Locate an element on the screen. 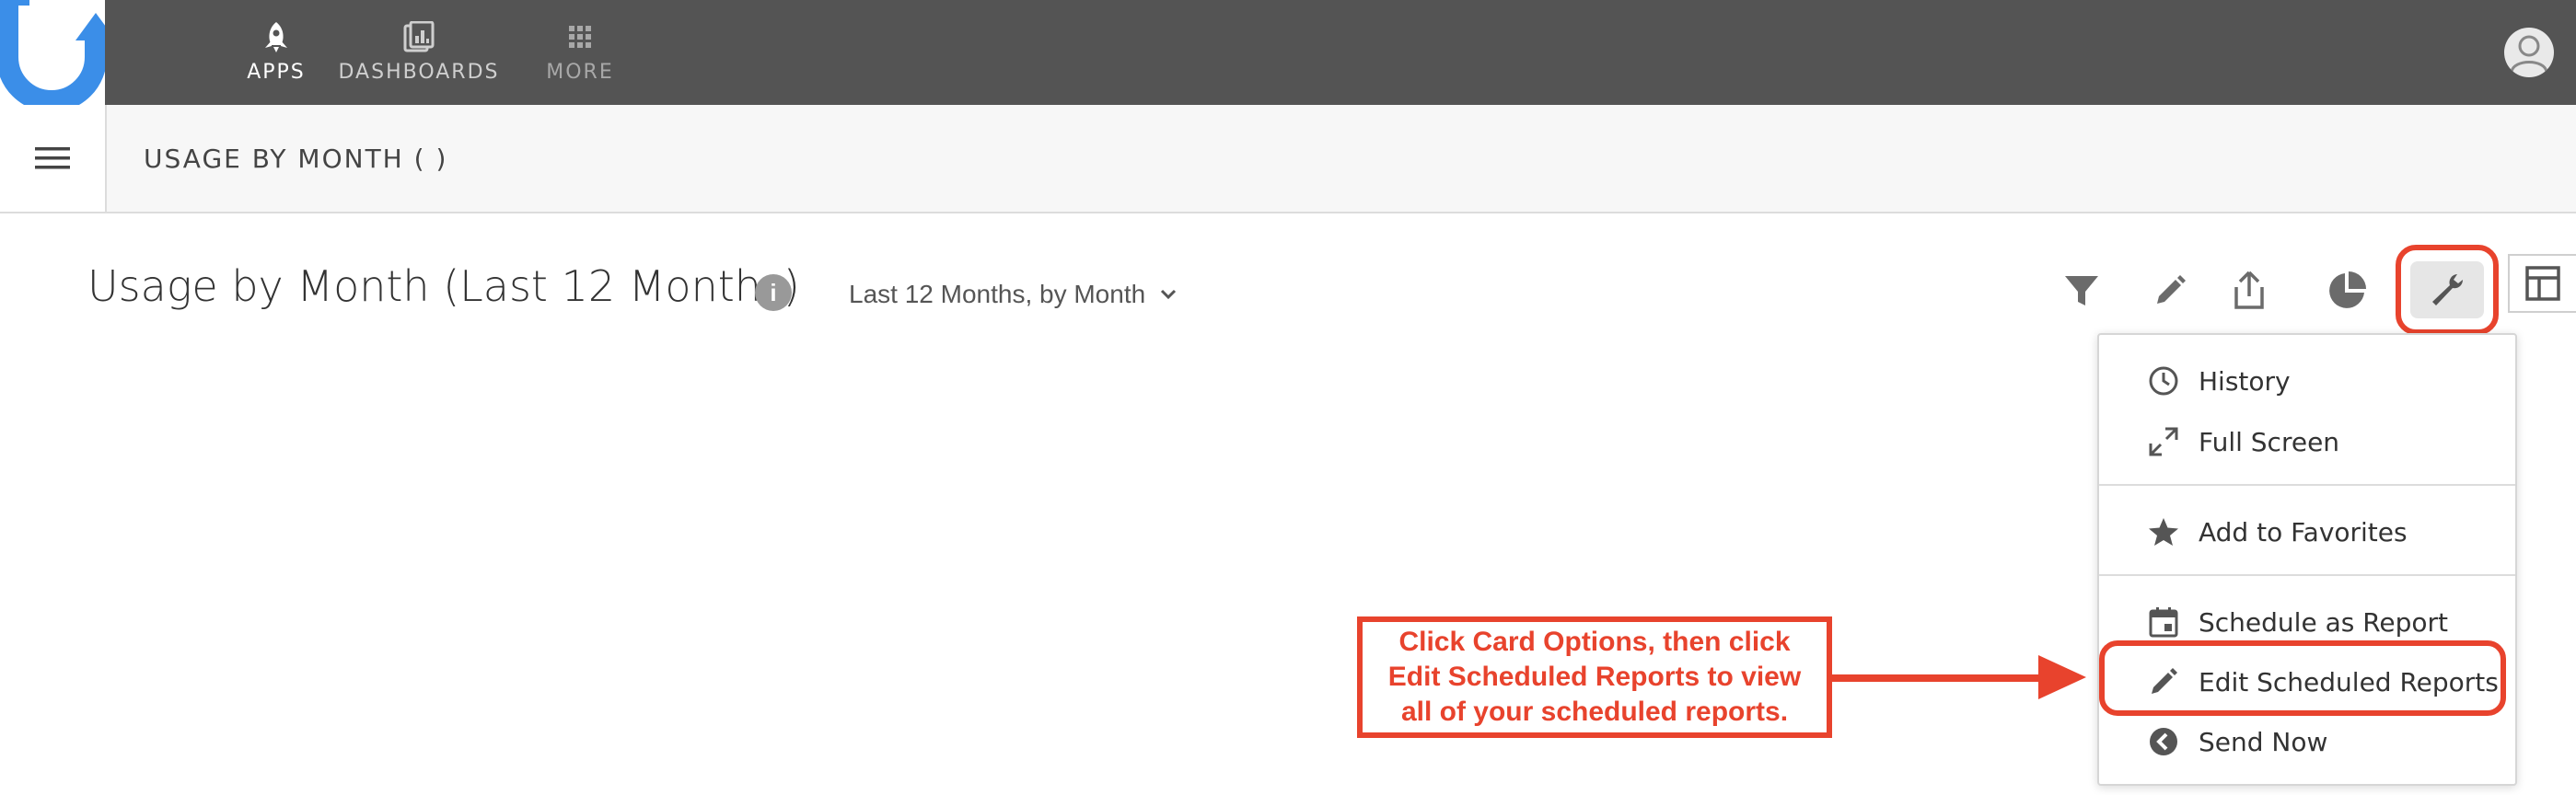 This screenshot has width=2576, height=795. pie-chart-icon is located at coordinates (2347, 289).